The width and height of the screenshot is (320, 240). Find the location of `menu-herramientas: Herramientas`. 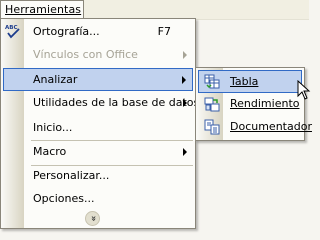

menu-herramientas: Herramientas is located at coordinates (42, 9).